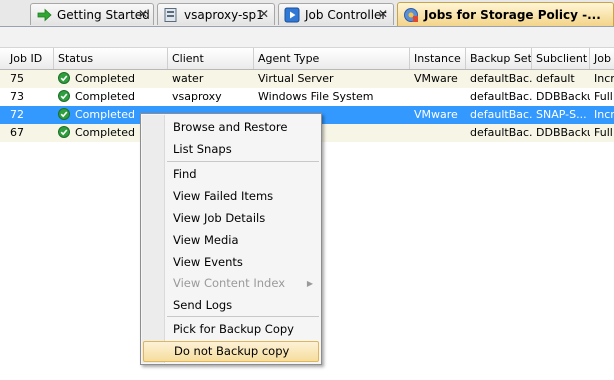  Describe the element at coordinates (17, 114) in the screenshot. I see `job-id-cell: 72` at that location.